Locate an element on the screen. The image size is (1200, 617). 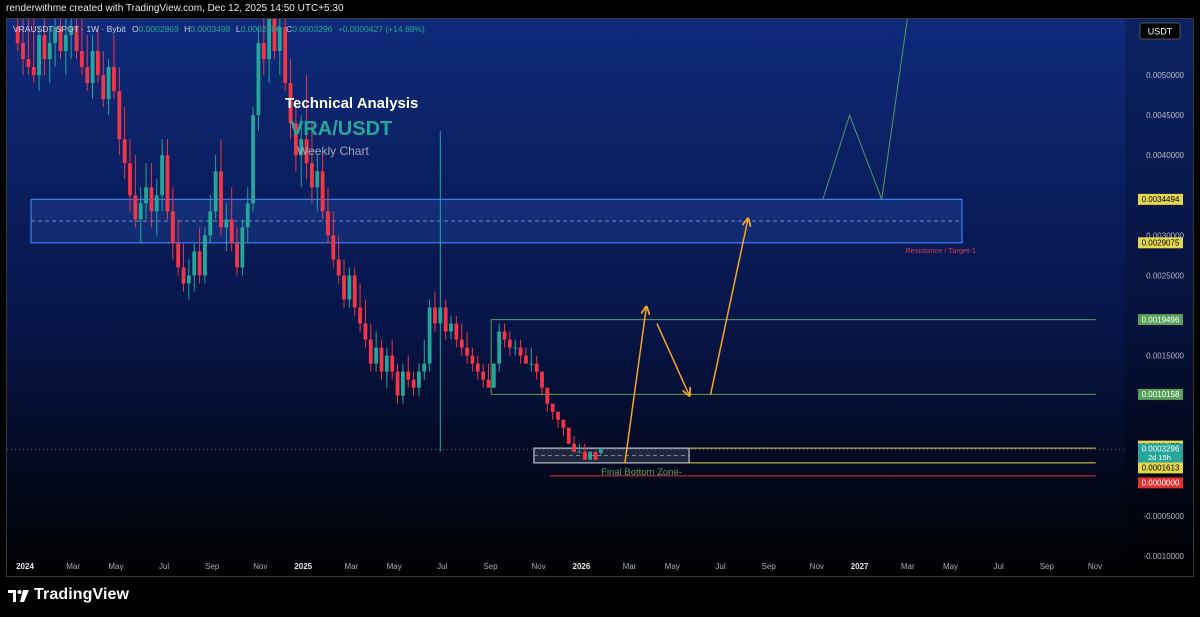
y-tick-label: -0.0005000 is located at coordinates (1164, 516).